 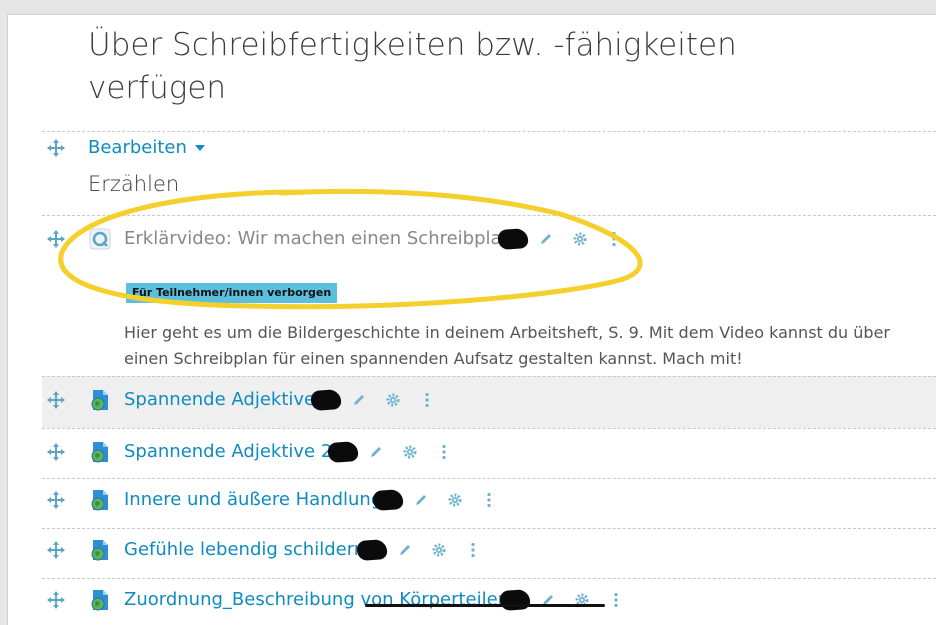 I want to click on activity-link: Spannende Adjektive 2, so click(x=228, y=452).